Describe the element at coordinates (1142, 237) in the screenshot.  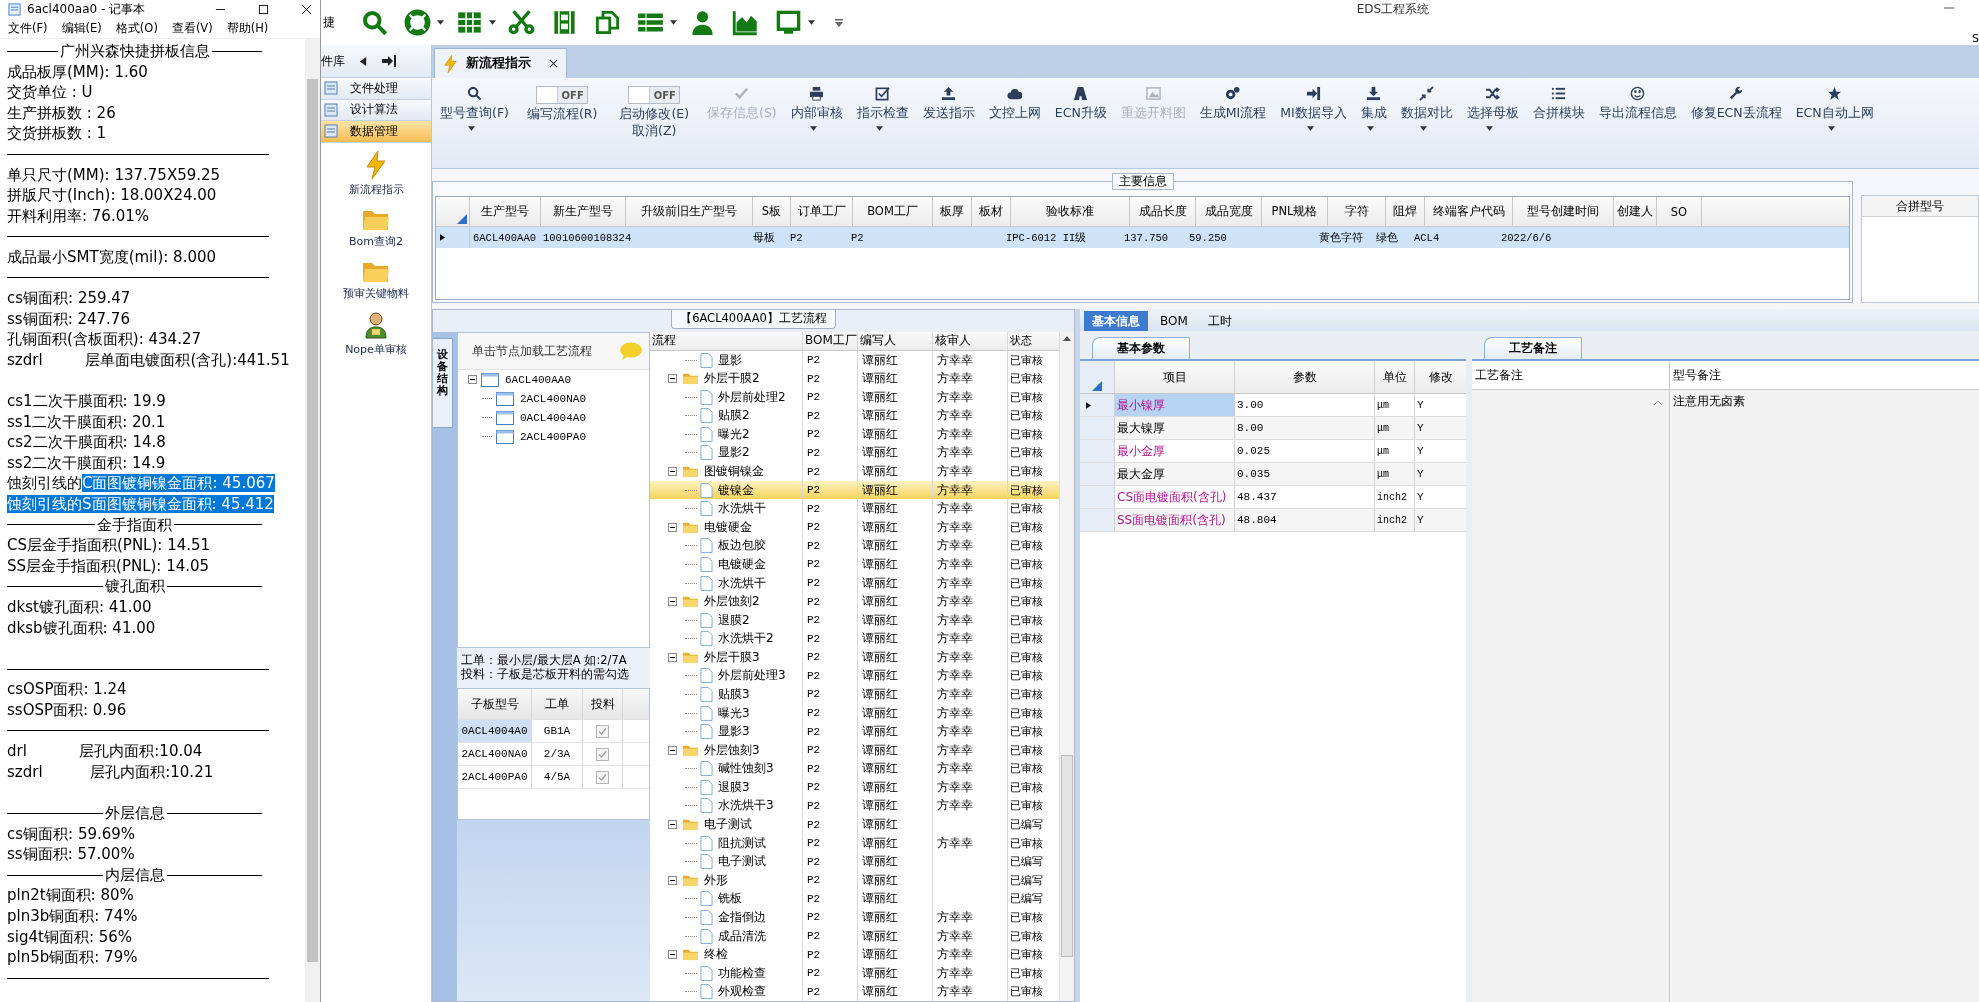
I see `table-row: 6ACL400AA0 10010600108324 母板 P2 P2 IPC-6012 II级 137.750 59.250 黄色字符 绿色 ACL4 2022/6/6` at that location.